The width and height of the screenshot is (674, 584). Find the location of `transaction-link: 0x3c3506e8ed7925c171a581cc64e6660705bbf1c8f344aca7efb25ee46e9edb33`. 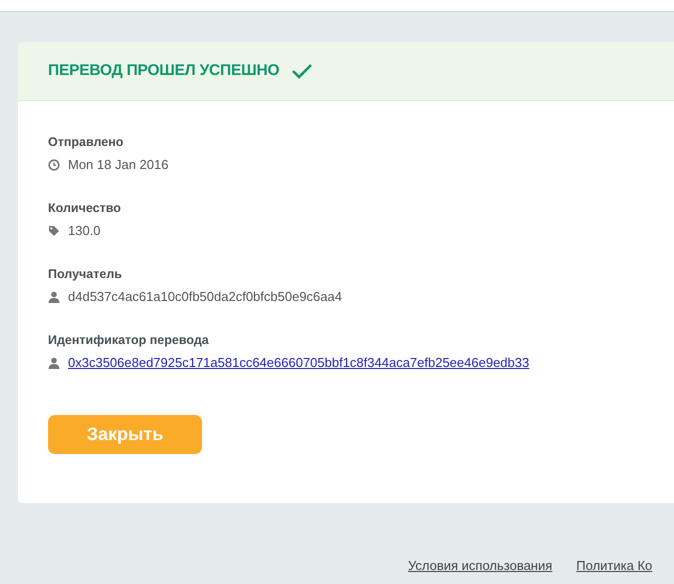

transaction-link: 0x3c3506e8ed7925c171a581cc64e6660705bbf1c8f344aca7efb25ee46e9edb33 is located at coordinates (299, 362).